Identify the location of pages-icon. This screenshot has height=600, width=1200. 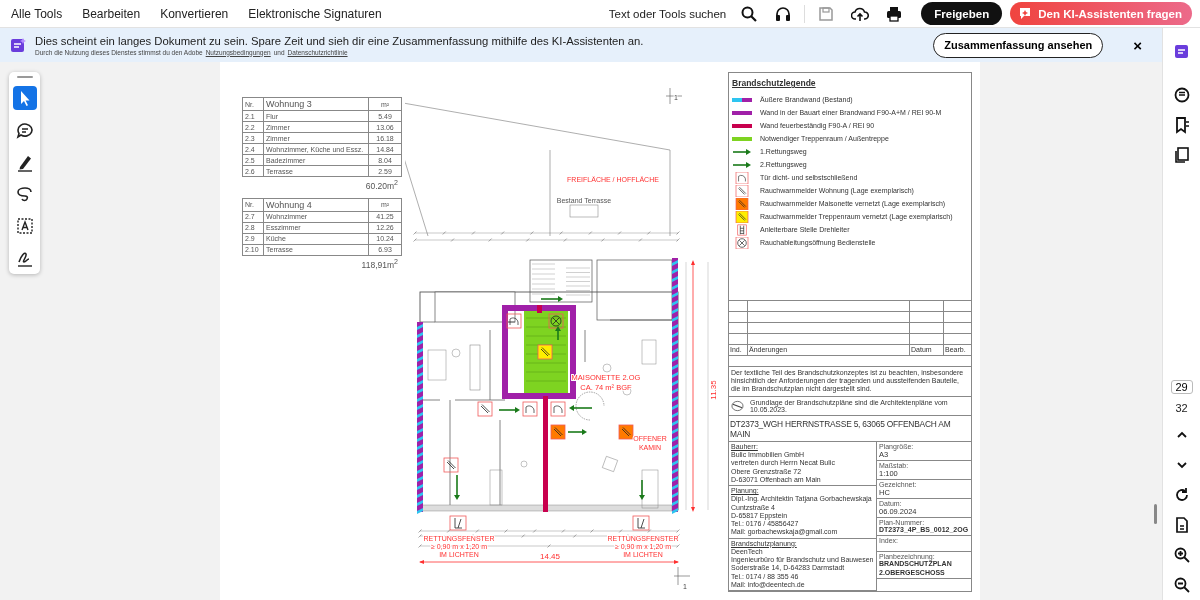
(1181, 155).